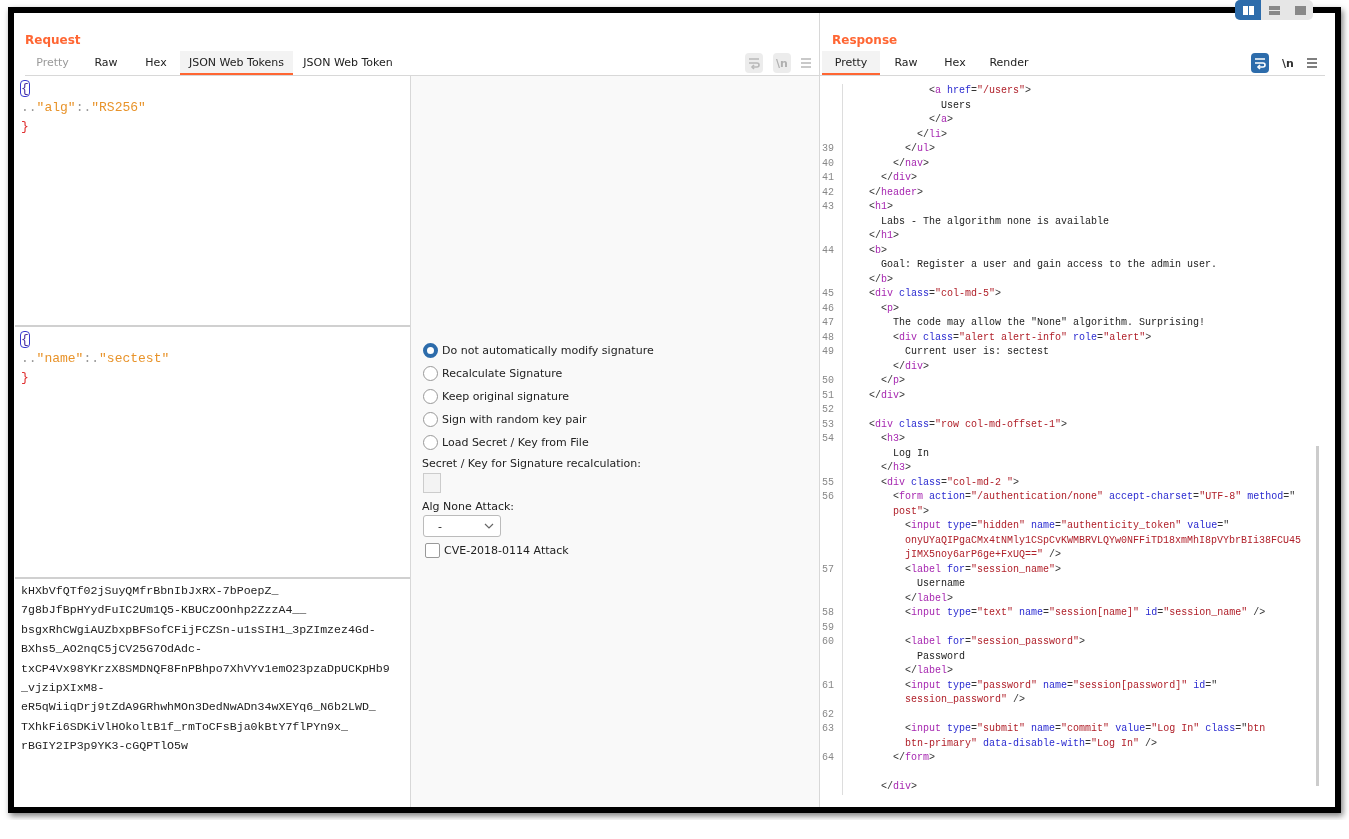  Describe the element at coordinates (205, 668) in the screenshot. I see `signature-text: txCP4Vx98YKrzX8SMDNQF8FnPBhpo7XhVYv1emO23pzaDpUCKpHb9` at that location.